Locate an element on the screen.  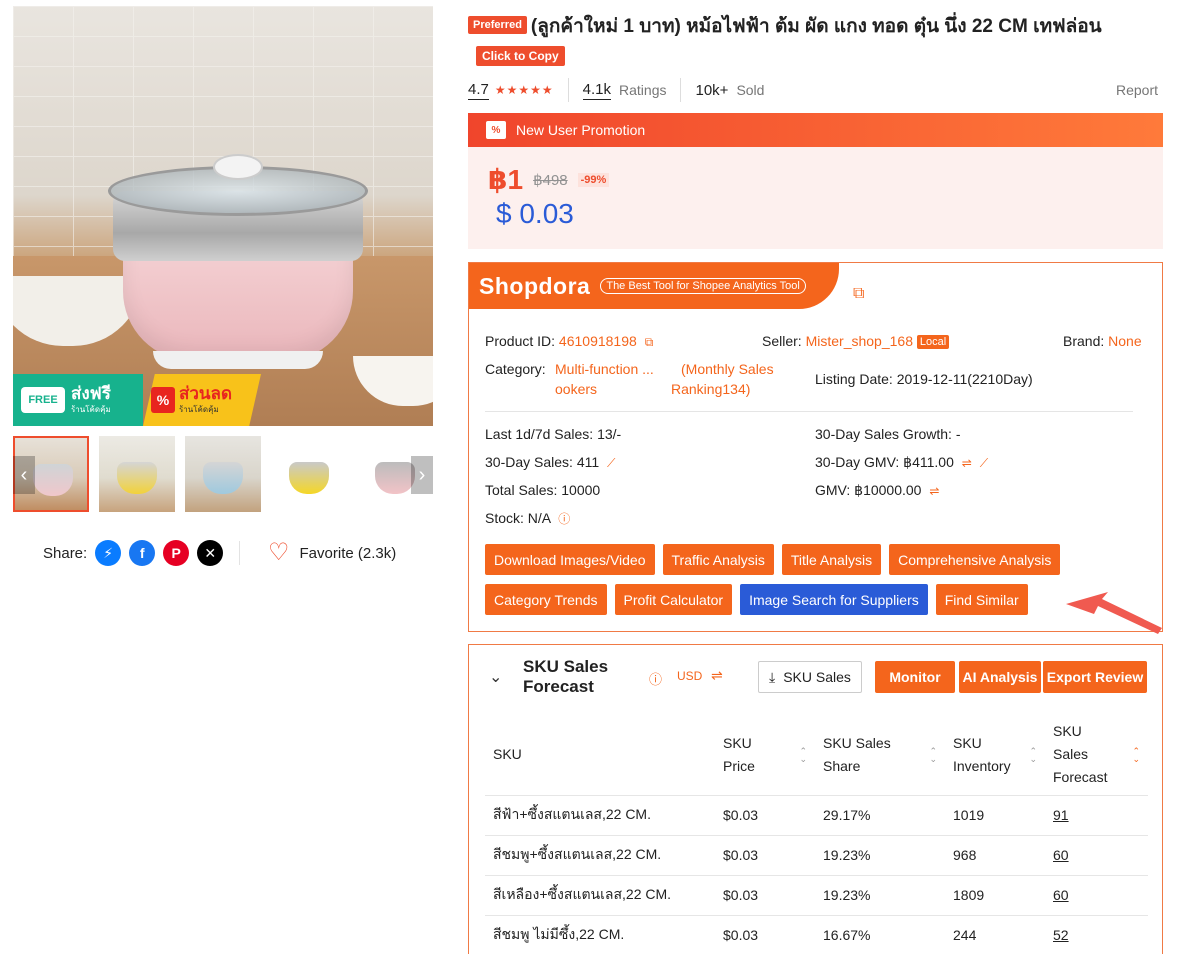
product-id-value: 4610918198 is located at coordinates (598, 341).